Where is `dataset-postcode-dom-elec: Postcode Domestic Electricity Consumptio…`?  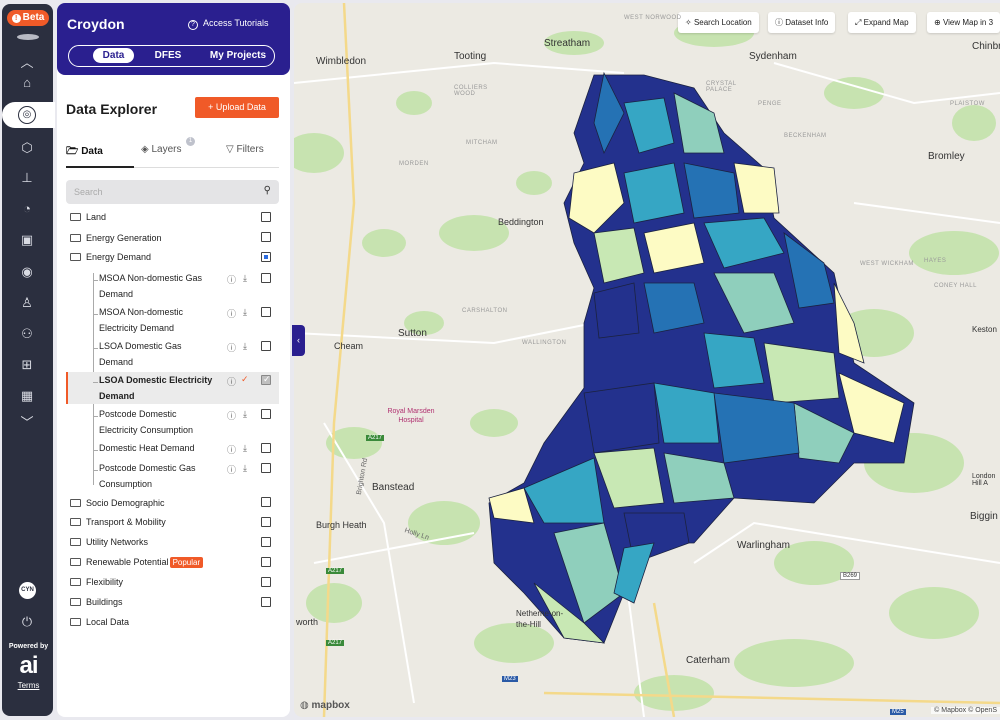 dataset-postcode-dom-elec: Postcode Domestic Electricity Consumptio… is located at coordinates (158, 422).